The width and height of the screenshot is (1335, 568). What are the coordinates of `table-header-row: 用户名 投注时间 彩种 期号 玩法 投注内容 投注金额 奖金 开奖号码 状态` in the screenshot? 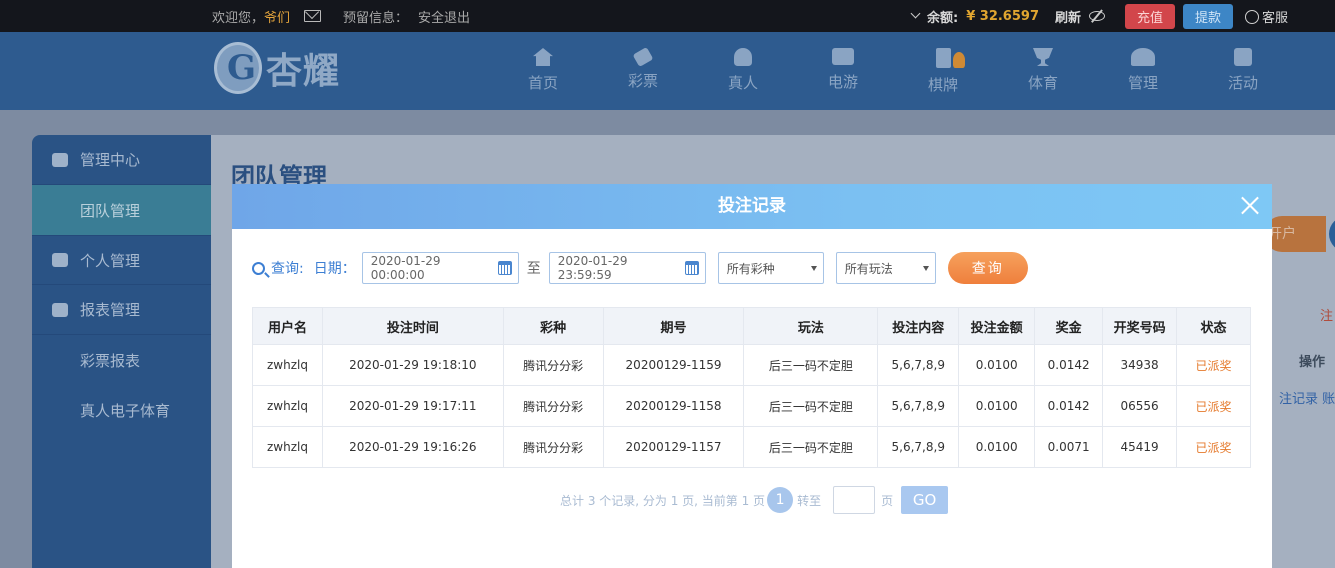 It's located at (751, 326).